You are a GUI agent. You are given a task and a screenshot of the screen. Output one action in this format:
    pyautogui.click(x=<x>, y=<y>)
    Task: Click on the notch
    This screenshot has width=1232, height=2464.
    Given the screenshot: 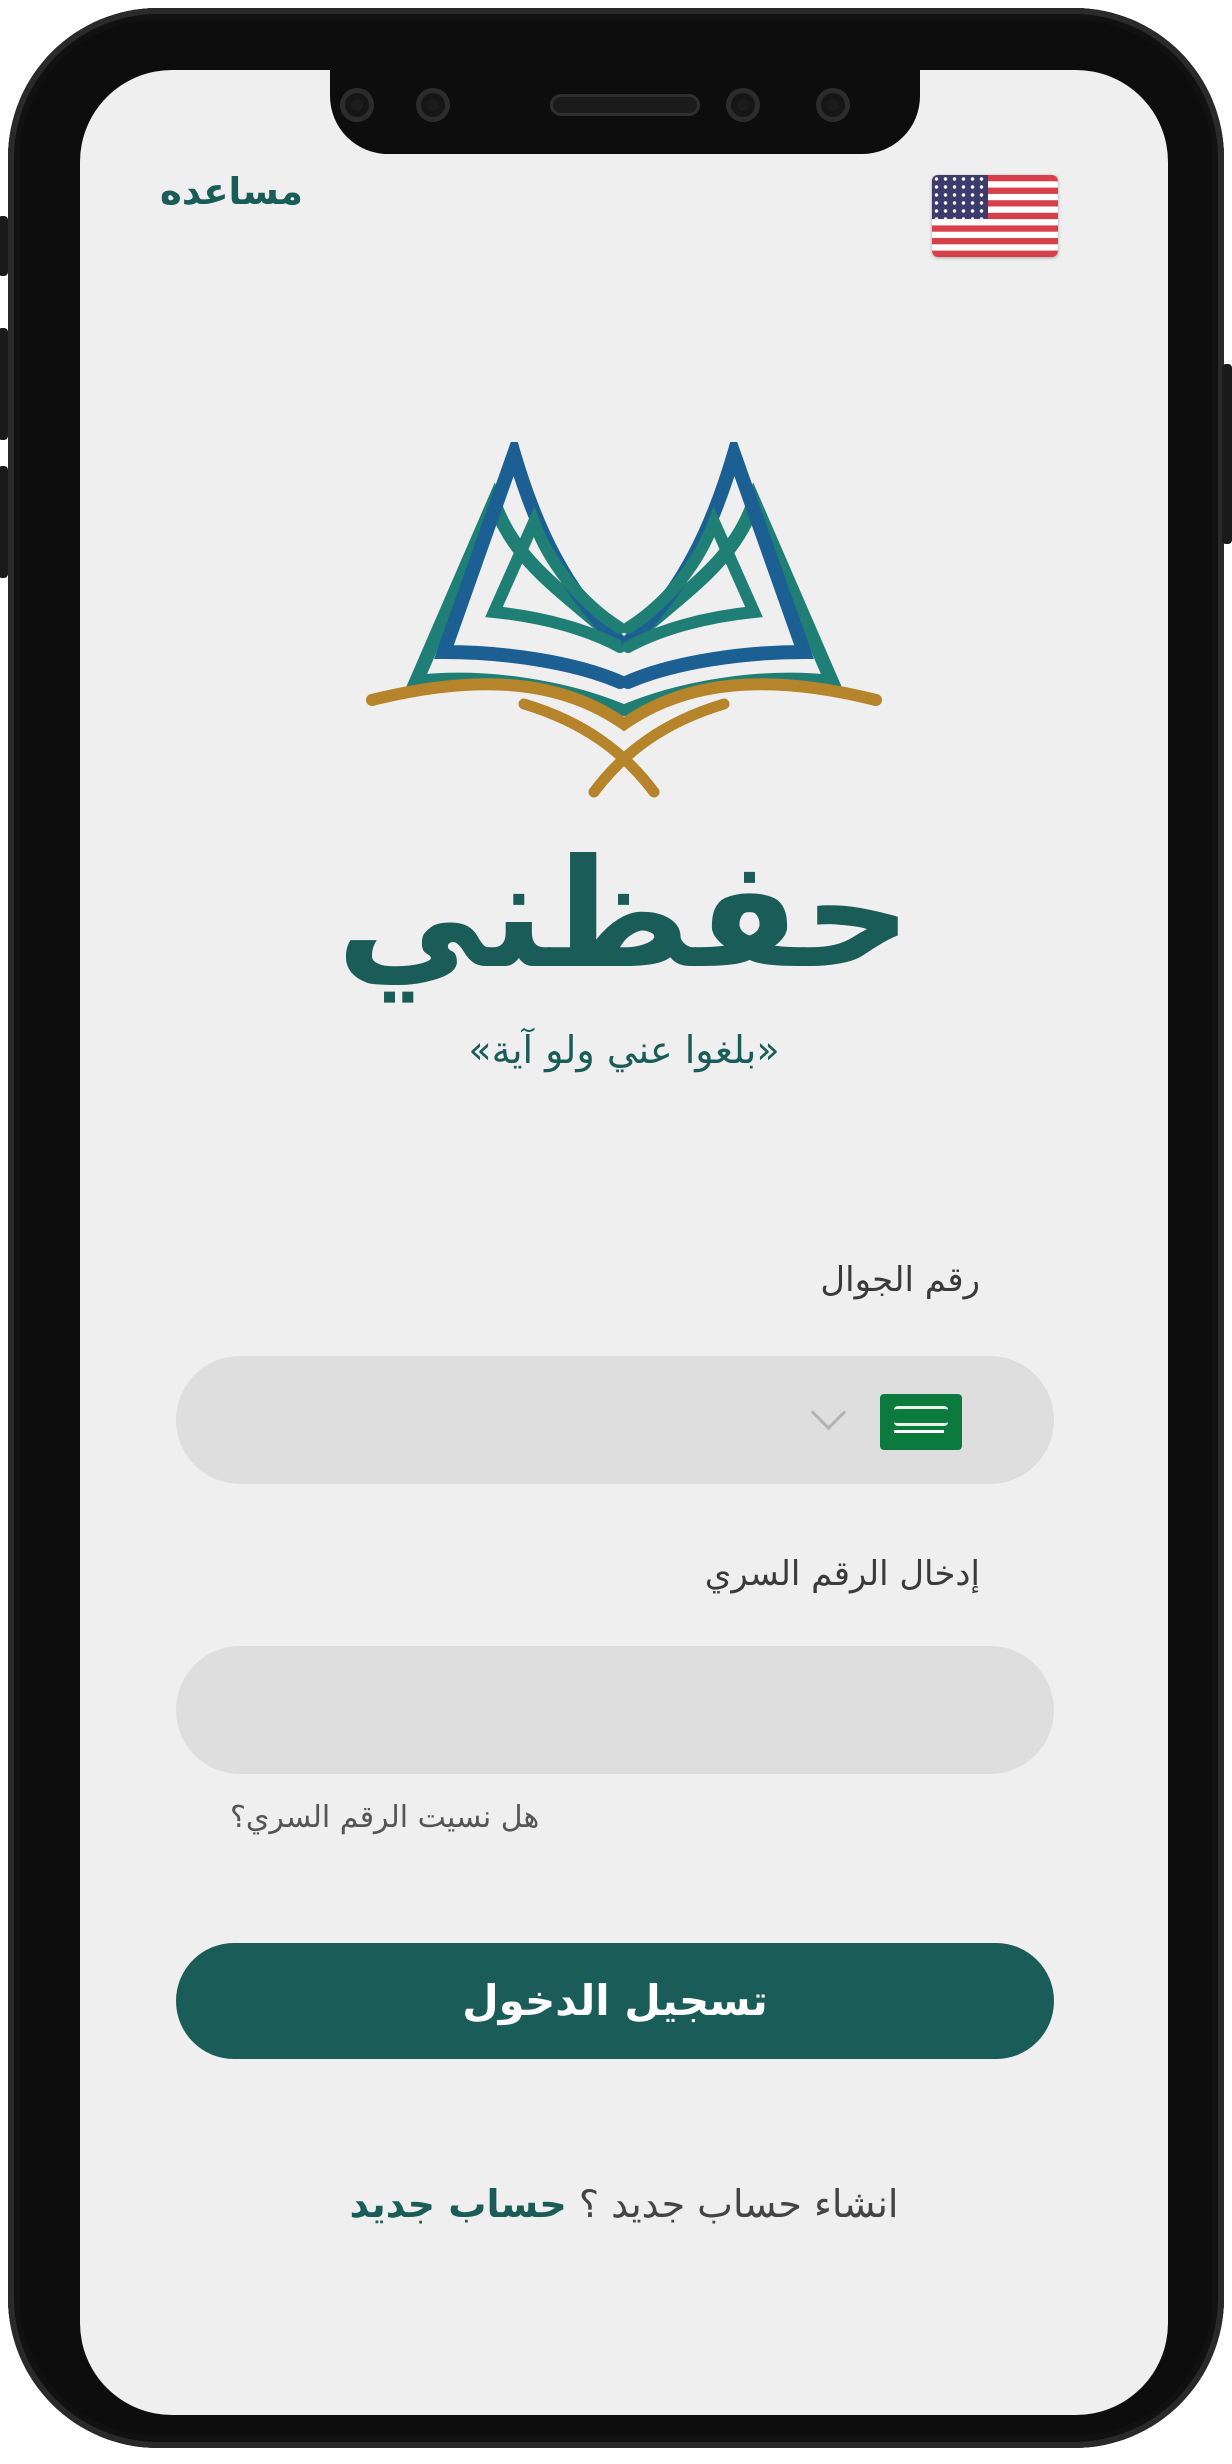 What is the action you would take?
    pyautogui.click(x=625, y=112)
    